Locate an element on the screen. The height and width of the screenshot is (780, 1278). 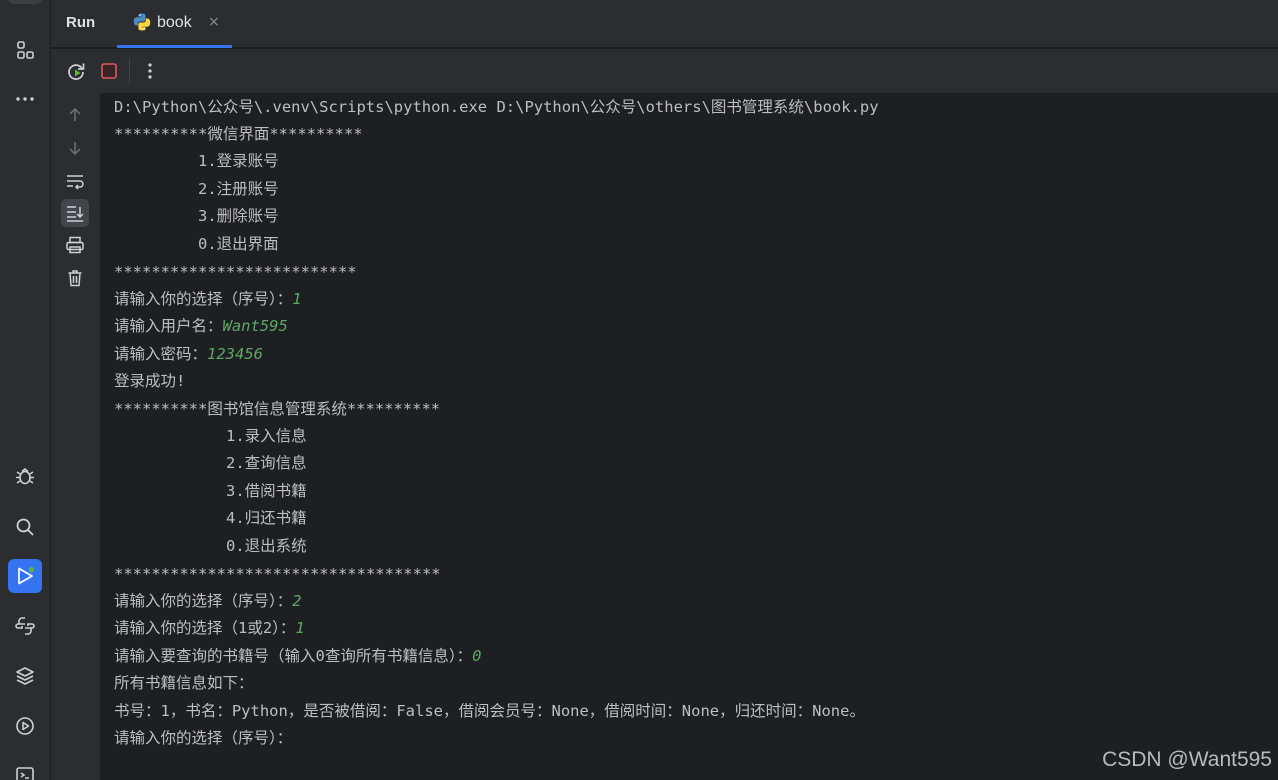
more-icon is located at coordinates (25, 99).